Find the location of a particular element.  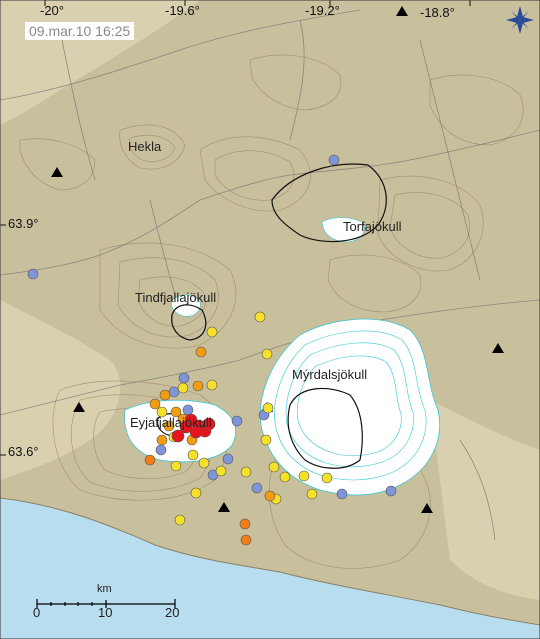

scale-tick-label: 20 is located at coordinates (172, 612).